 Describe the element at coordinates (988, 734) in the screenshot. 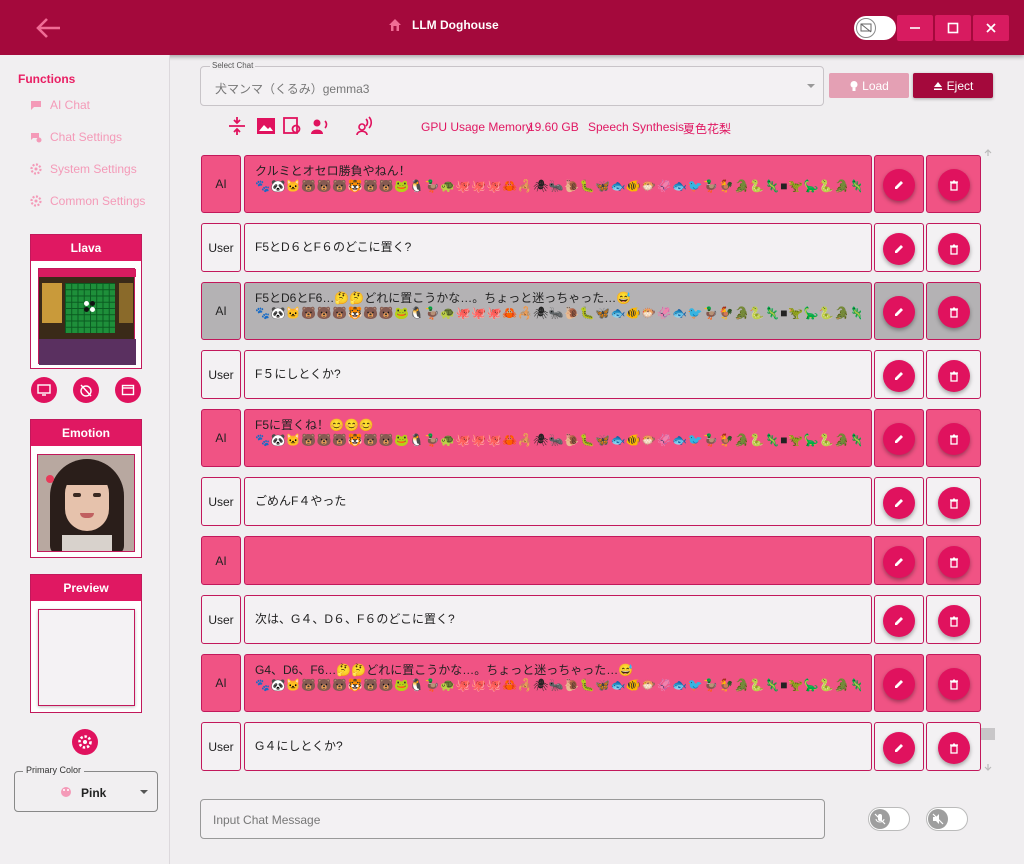

I see `scrollbar-thumb` at that location.